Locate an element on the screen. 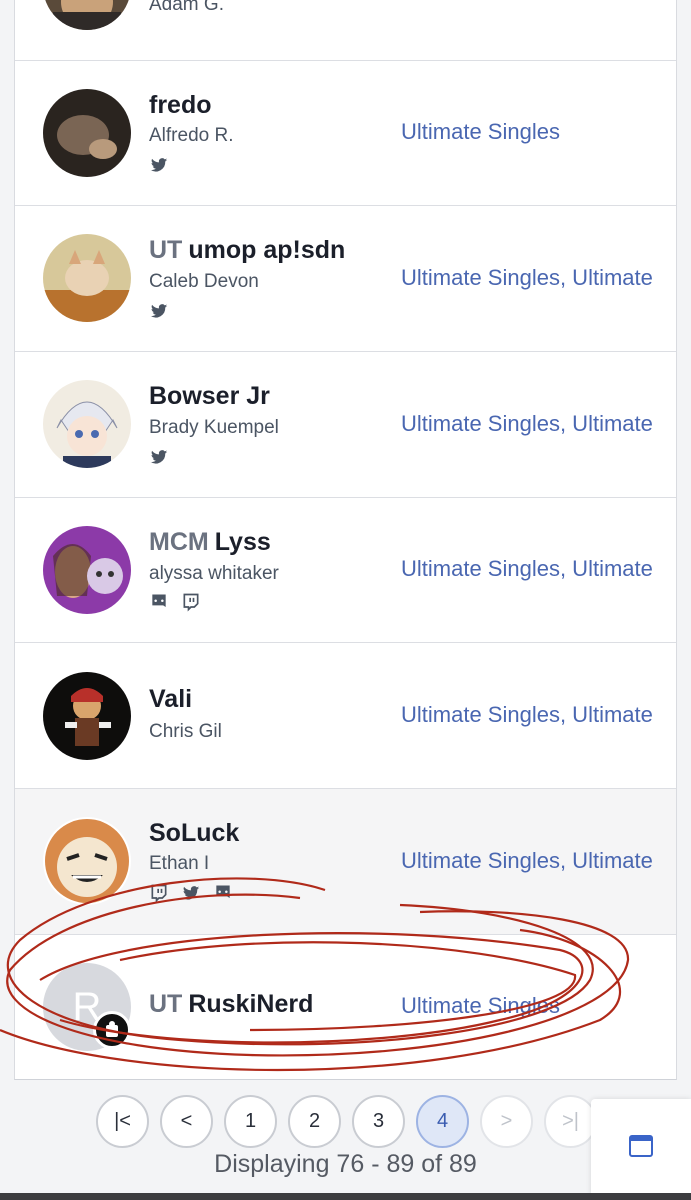 The height and width of the screenshot is (1200, 691). verified-badge-icon is located at coordinates (112, 1030).